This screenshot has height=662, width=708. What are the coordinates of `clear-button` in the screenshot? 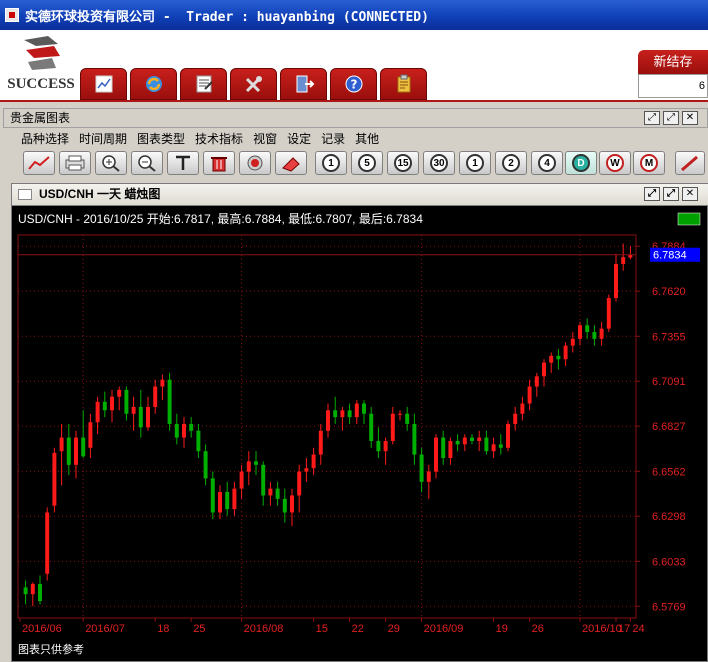 It's located at (291, 163).